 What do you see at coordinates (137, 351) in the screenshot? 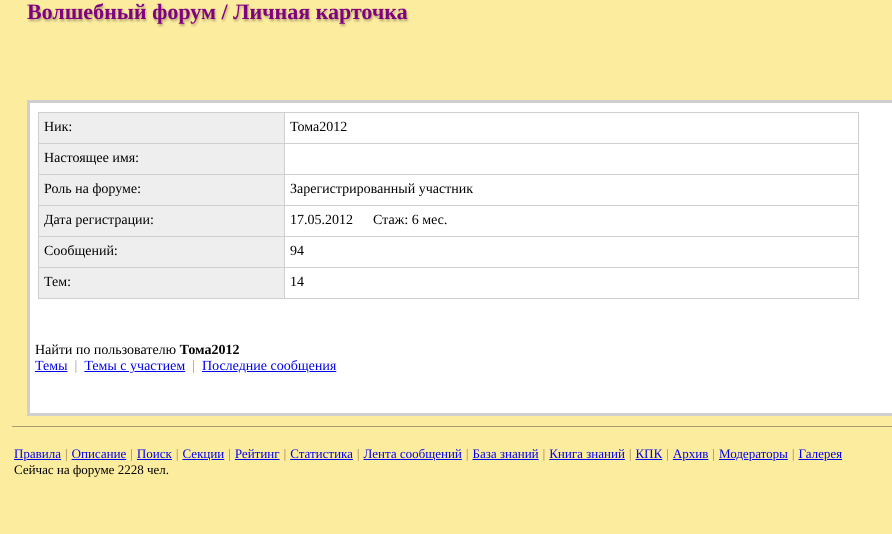
I see `search-by-user-text: Найти по пользователю Тома2012` at bounding box center [137, 351].